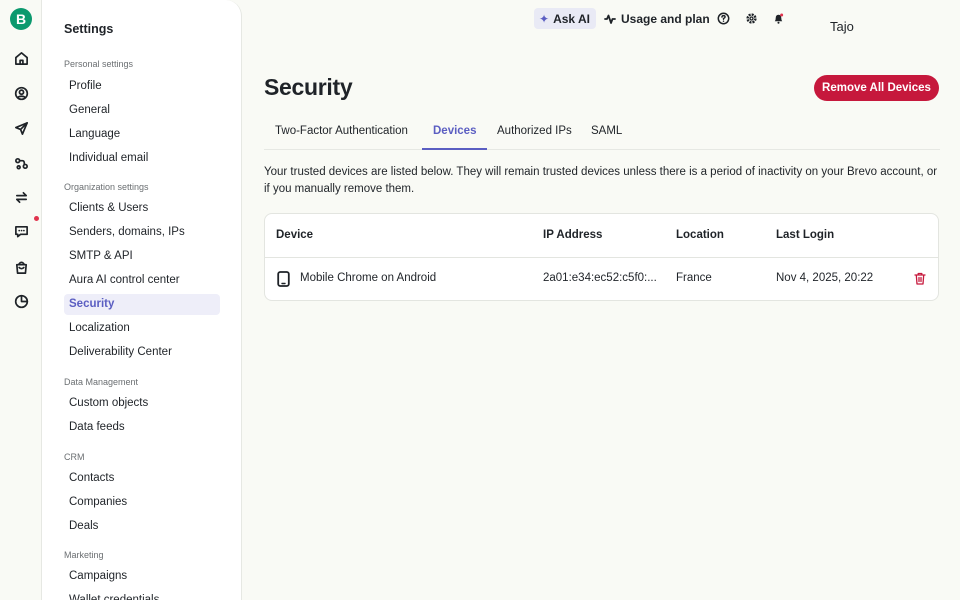 The width and height of the screenshot is (960, 600). Describe the element at coordinates (21, 58) in the screenshot. I see `home-icon` at that location.